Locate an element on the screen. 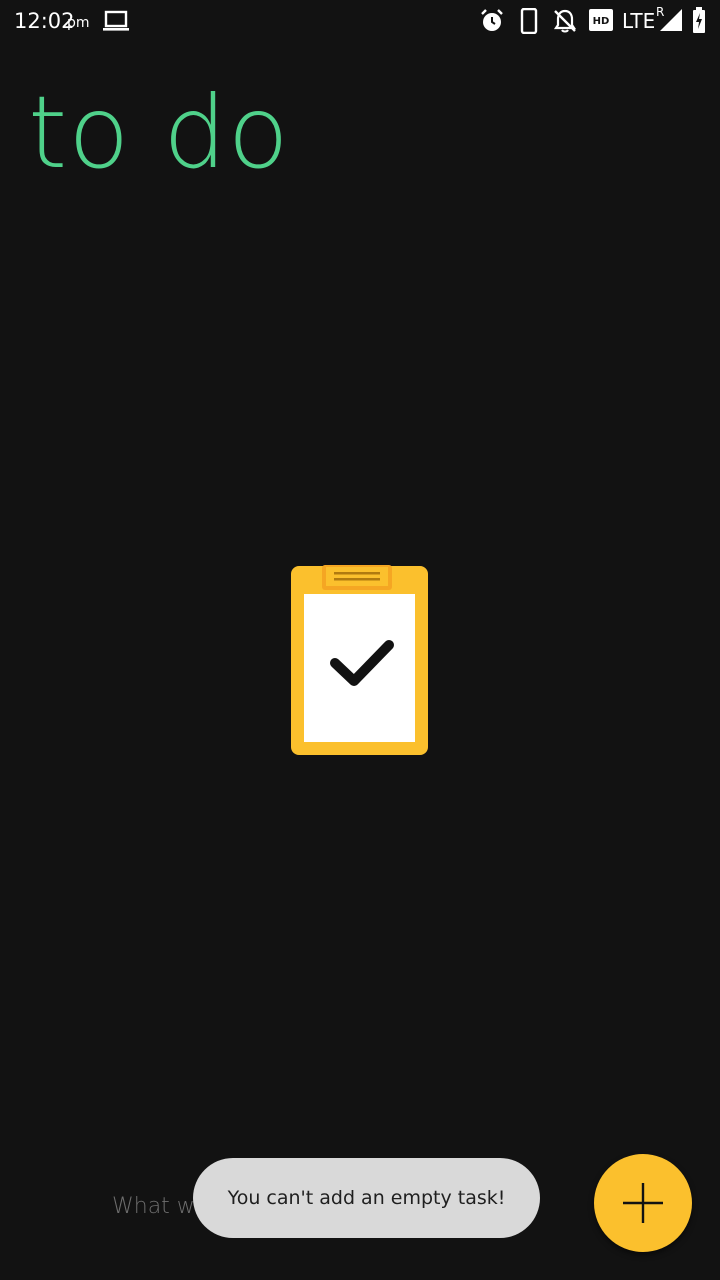 The height and width of the screenshot is (1280, 720). laptop-icon is located at coordinates (116, 23).